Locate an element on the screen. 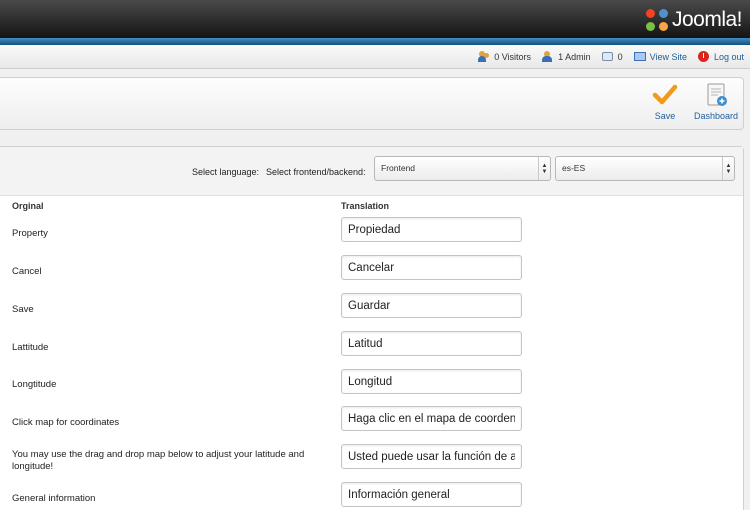  visitors-status: 0 Visitors is located at coordinates (504, 56).